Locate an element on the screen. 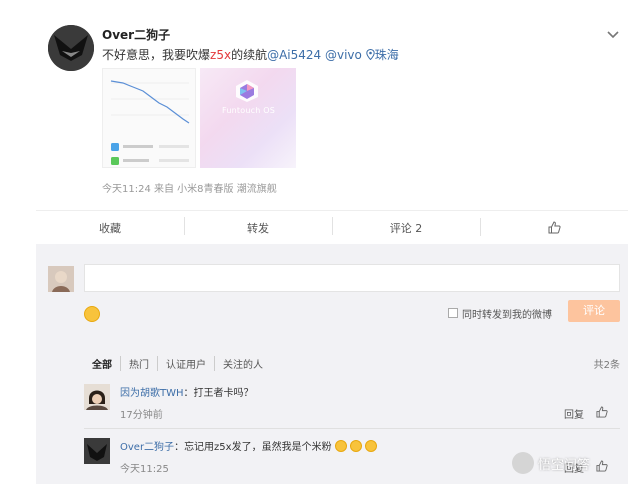  funtouch-os-label: Funtouch OS is located at coordinates (248, 110).